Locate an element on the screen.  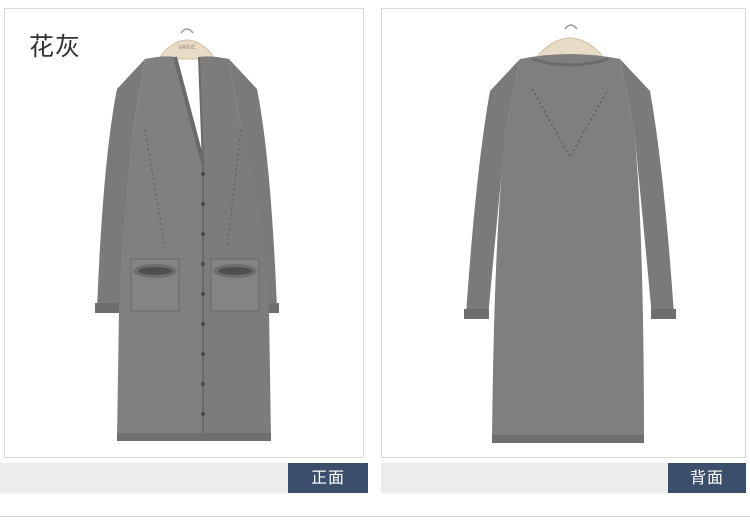
back-view-caption-bar: 背面 is located at coordinates (563, 478).